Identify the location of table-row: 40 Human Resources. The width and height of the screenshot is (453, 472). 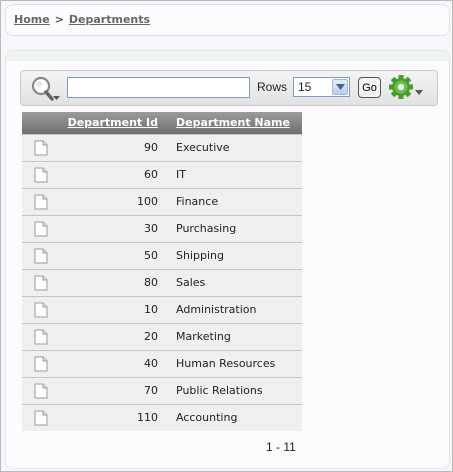
(162, 363).